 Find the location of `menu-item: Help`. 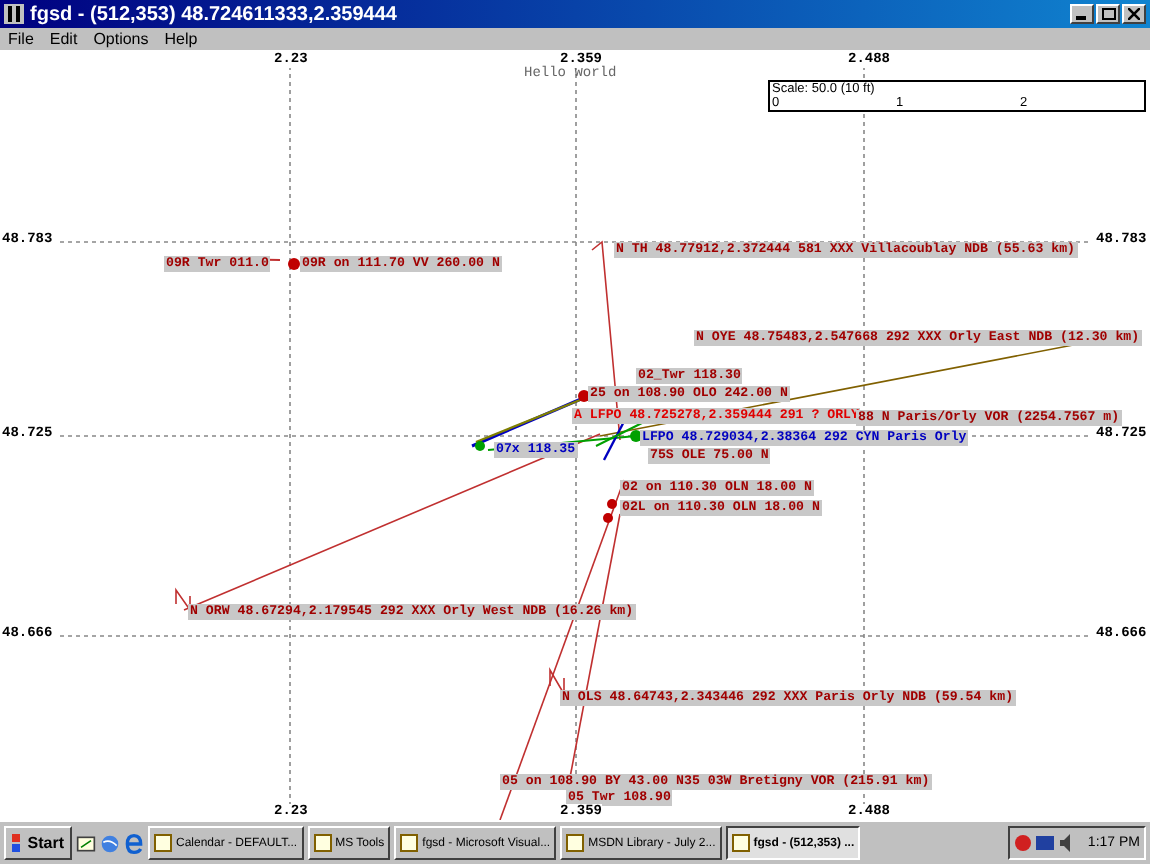

menu-item: Help is located at coordinates (181, 39).